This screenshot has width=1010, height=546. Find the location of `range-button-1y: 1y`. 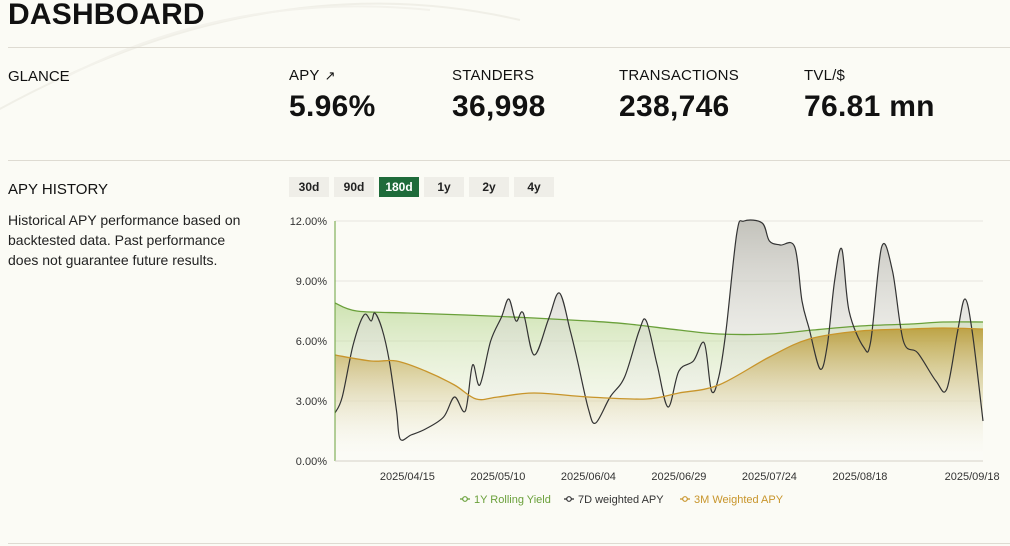

range-button-1y: 1y is located at coordinates (444, 187).